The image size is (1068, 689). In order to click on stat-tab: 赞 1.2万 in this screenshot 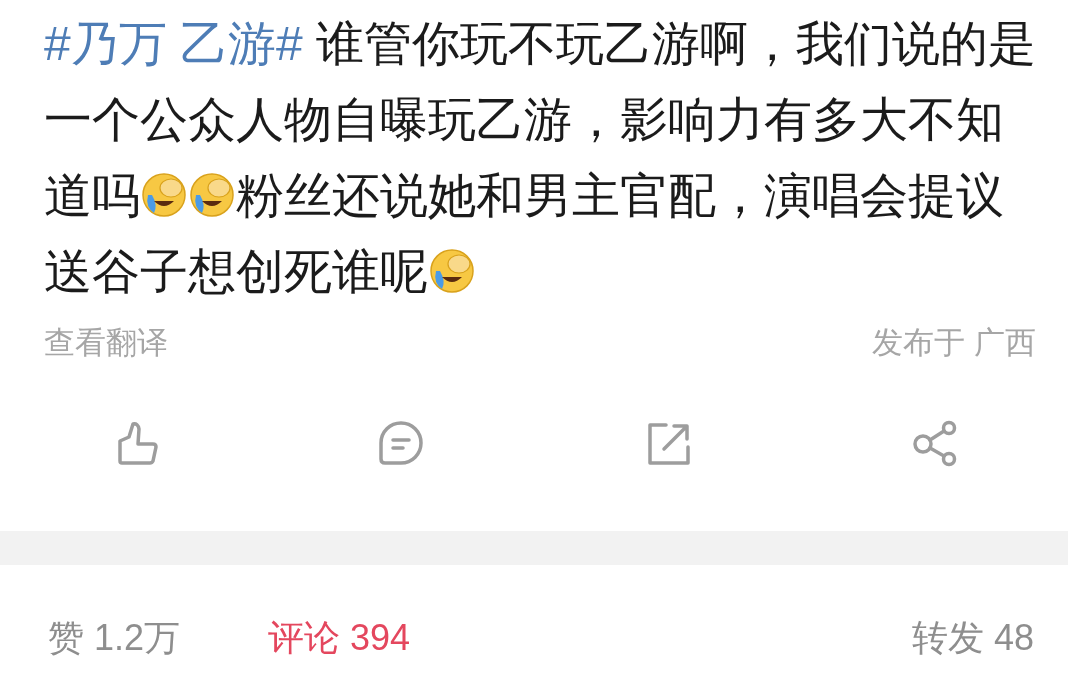, I will do `click(114, 637)`.